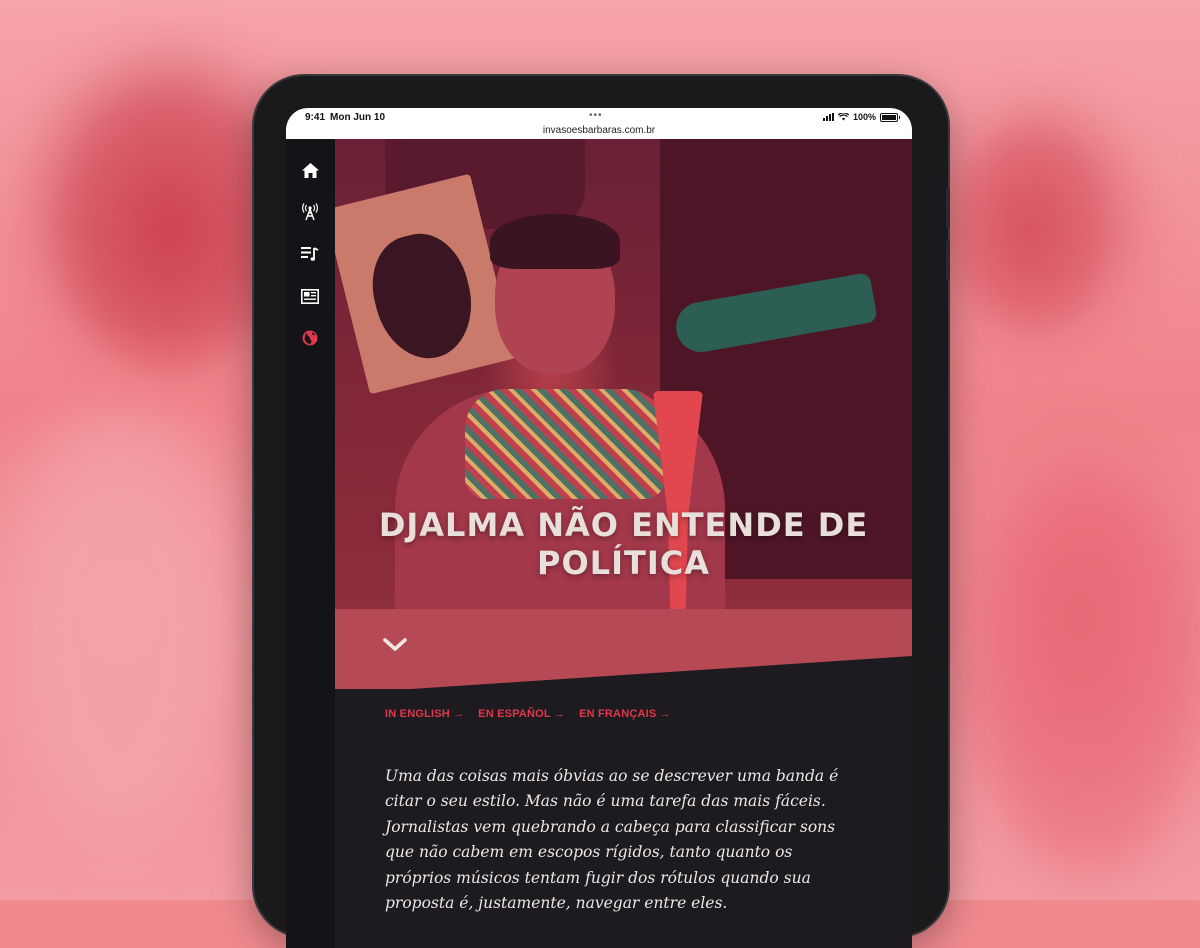 This screenshot has height=948, width=1200. I want to click on nav-home, so click(310, 170).